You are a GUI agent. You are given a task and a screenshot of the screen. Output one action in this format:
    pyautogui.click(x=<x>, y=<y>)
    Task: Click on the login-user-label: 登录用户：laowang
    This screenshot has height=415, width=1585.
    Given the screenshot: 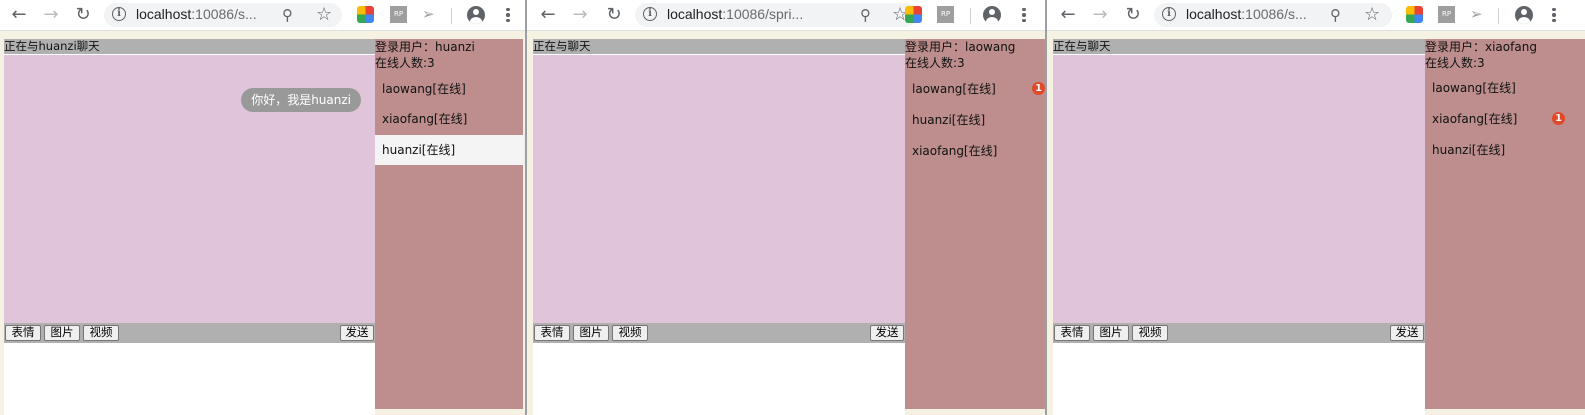 What is the action you would take?
    pyautogui.click(x=960, y=47)
    